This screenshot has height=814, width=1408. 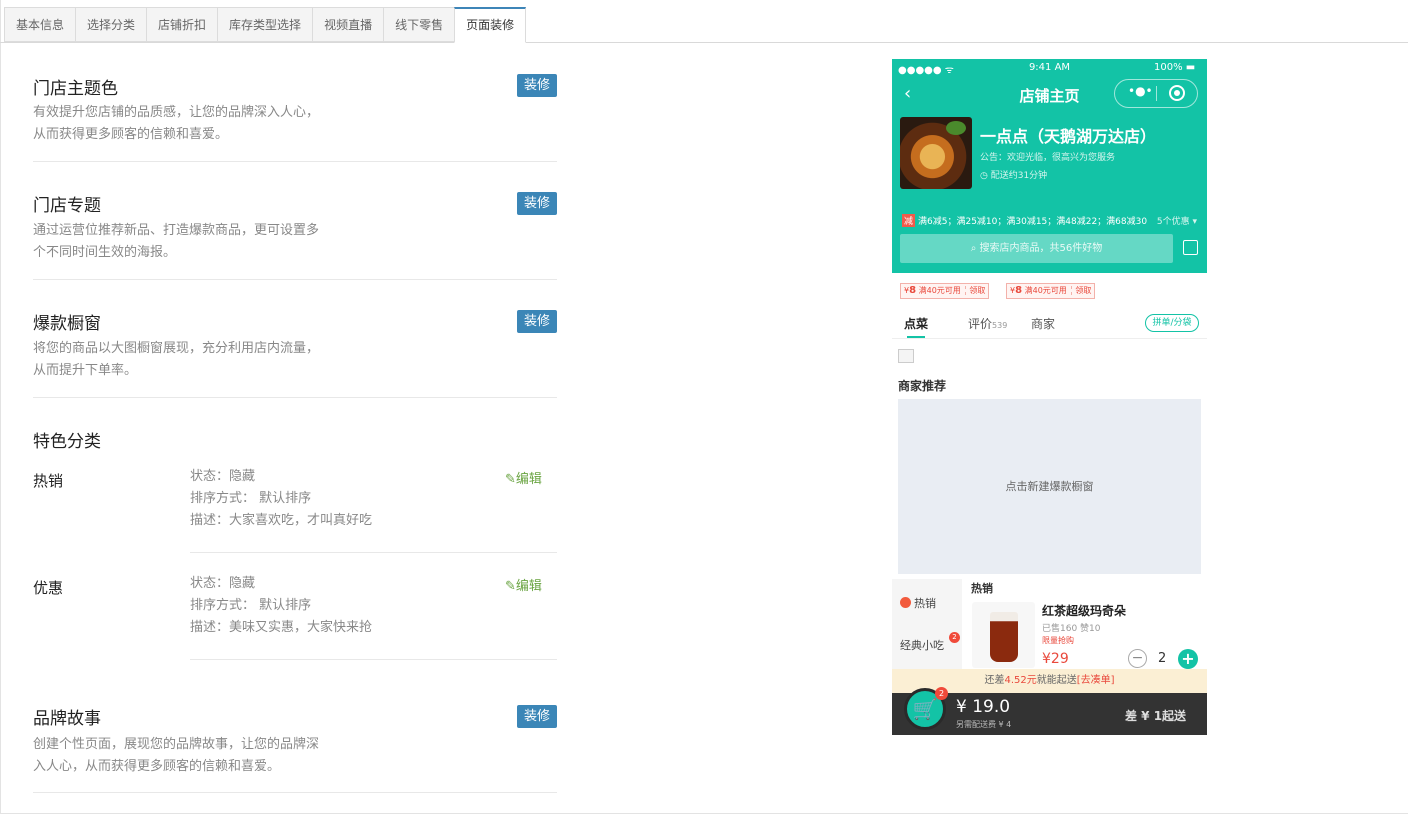 What do you see at coordinates (131, 134) in the screenshot?
I see `section-desc-line2: 从而获得更多顾客的信赖和喜爱。` at bounding box center [131, 134].